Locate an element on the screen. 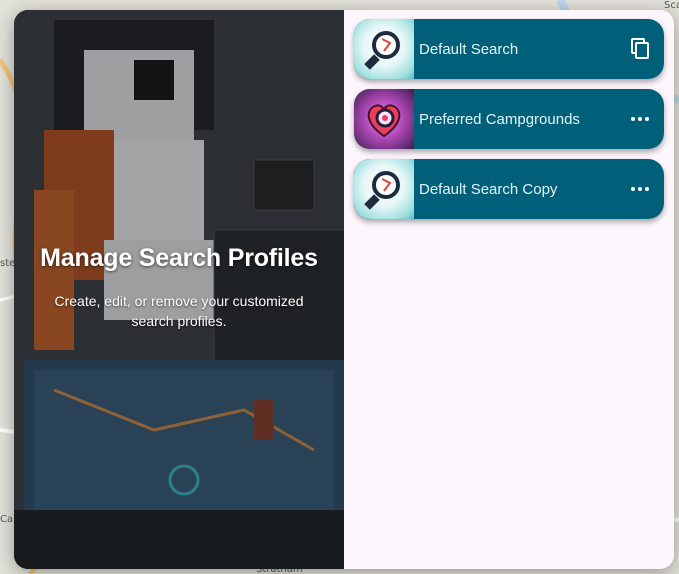 Image resolution: width=679 pixels, height=574 pixels. heart-magnifier-icon is located at coordinates (384, 119).